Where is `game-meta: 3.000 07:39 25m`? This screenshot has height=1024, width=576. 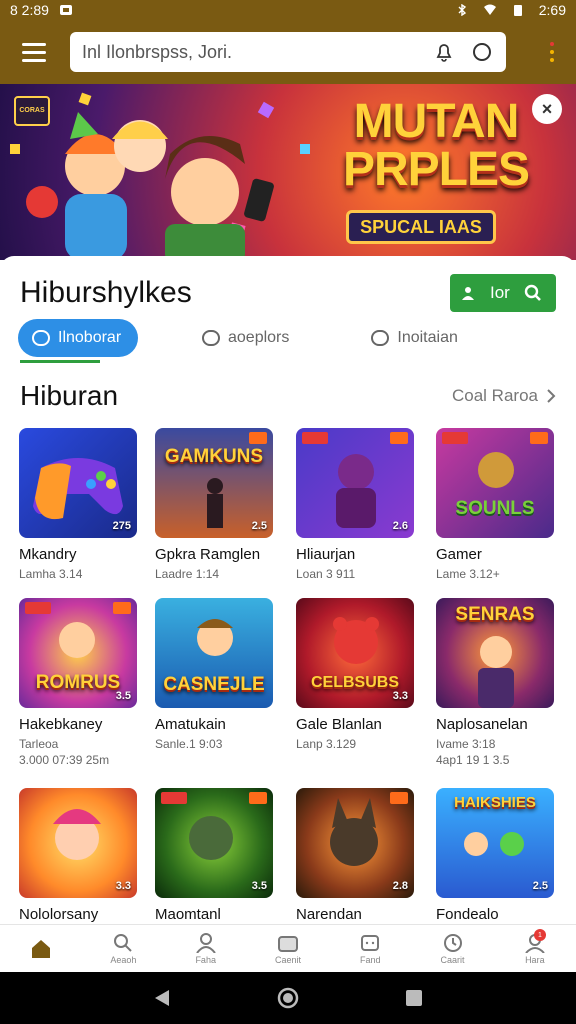 game-meta: 3.000 07:39 25m is located at coordinates (64, 760).